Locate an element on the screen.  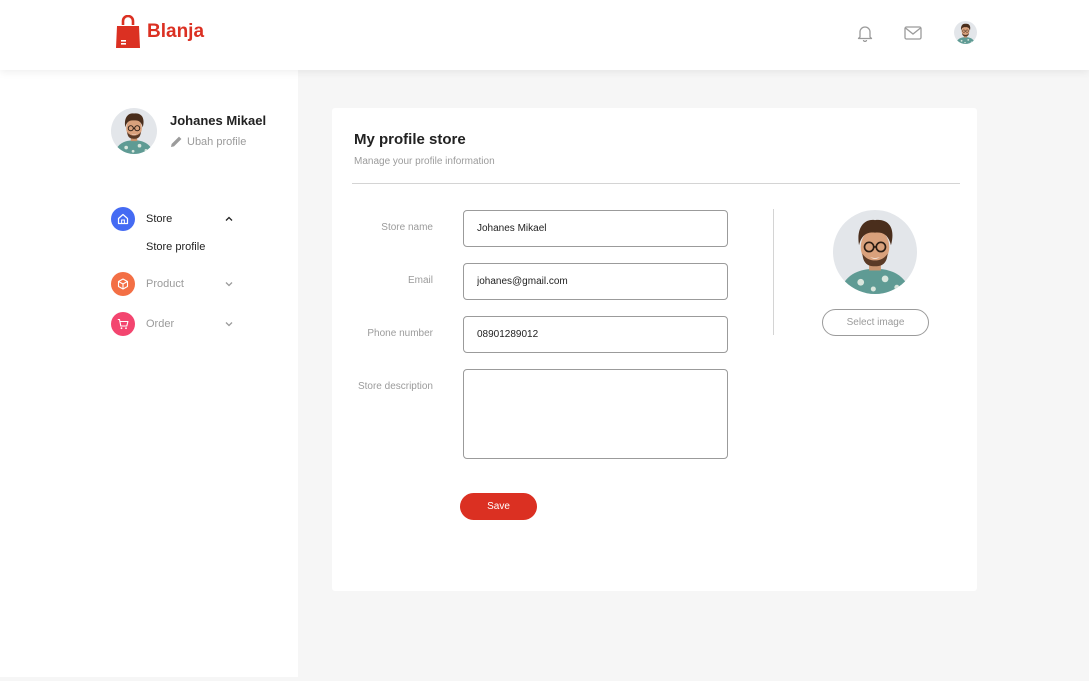
messages-button is located at coordinates (913, 33).